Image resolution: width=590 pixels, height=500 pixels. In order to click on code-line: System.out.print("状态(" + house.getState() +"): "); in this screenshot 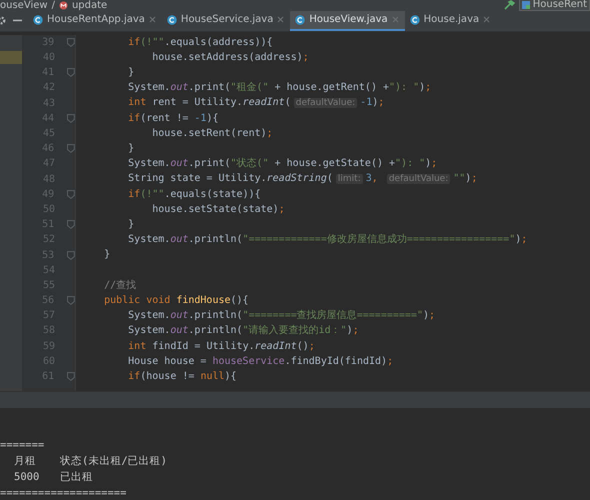, I will do `click(282, 164)`.